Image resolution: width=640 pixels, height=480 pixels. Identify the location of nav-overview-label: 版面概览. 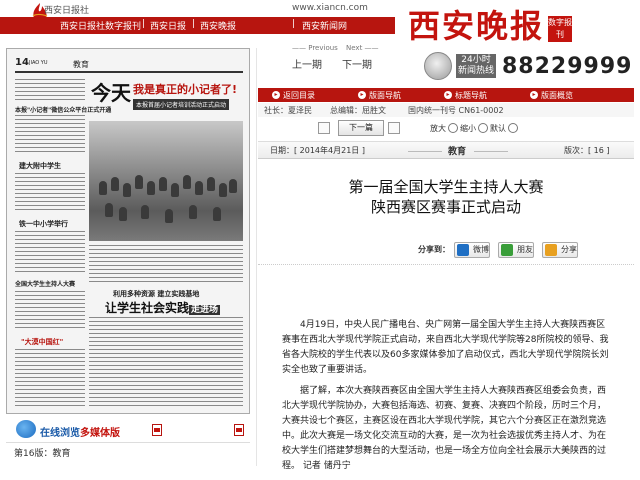
(557, 95).